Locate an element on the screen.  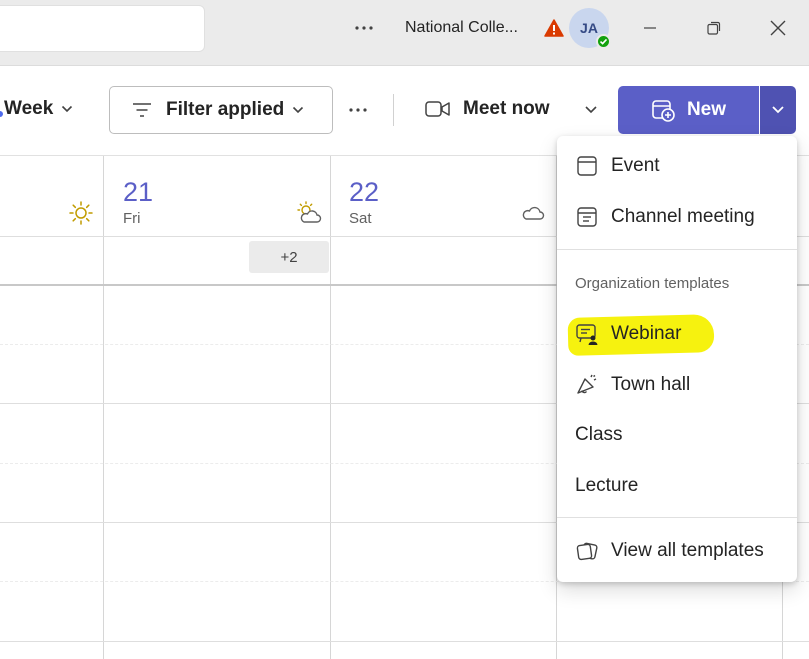
new-meeting-button: New is located at coordinates (688, 110).